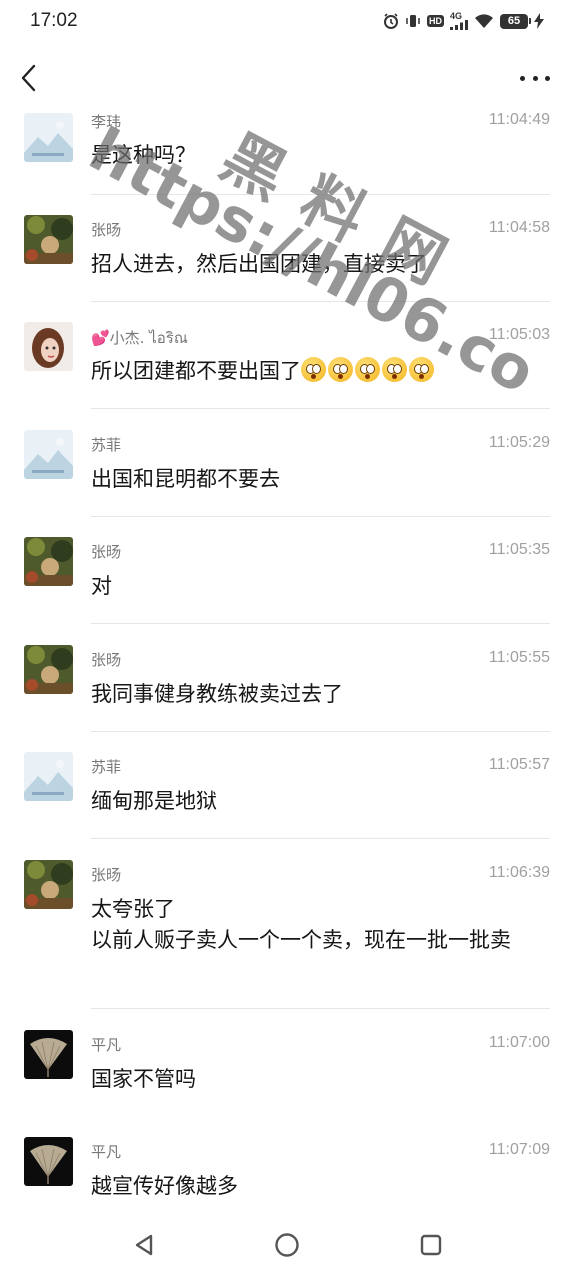 This screenshot has width=574, height=1280. What do you see at coordinates (484, 21) in the screenshot?
I see `wifi-icon` at bounding box center [484, 21].